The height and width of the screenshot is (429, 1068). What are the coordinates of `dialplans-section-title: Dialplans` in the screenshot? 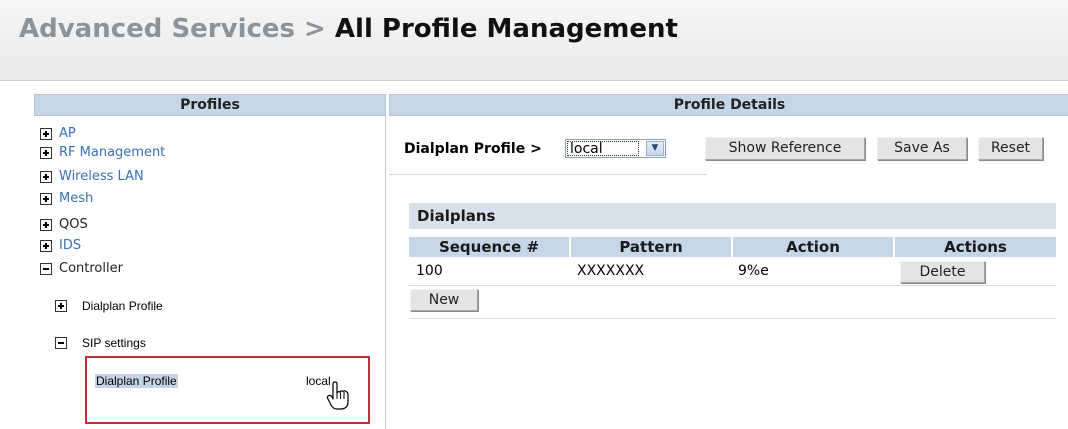 It's located at (732, 216).